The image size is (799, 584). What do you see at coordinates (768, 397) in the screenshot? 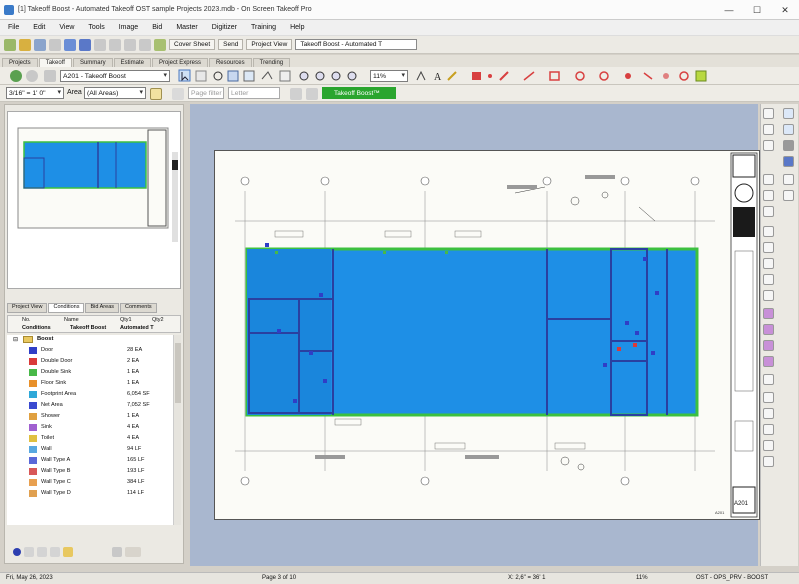
I see `calc-icon` at bounding box center [768, 397].